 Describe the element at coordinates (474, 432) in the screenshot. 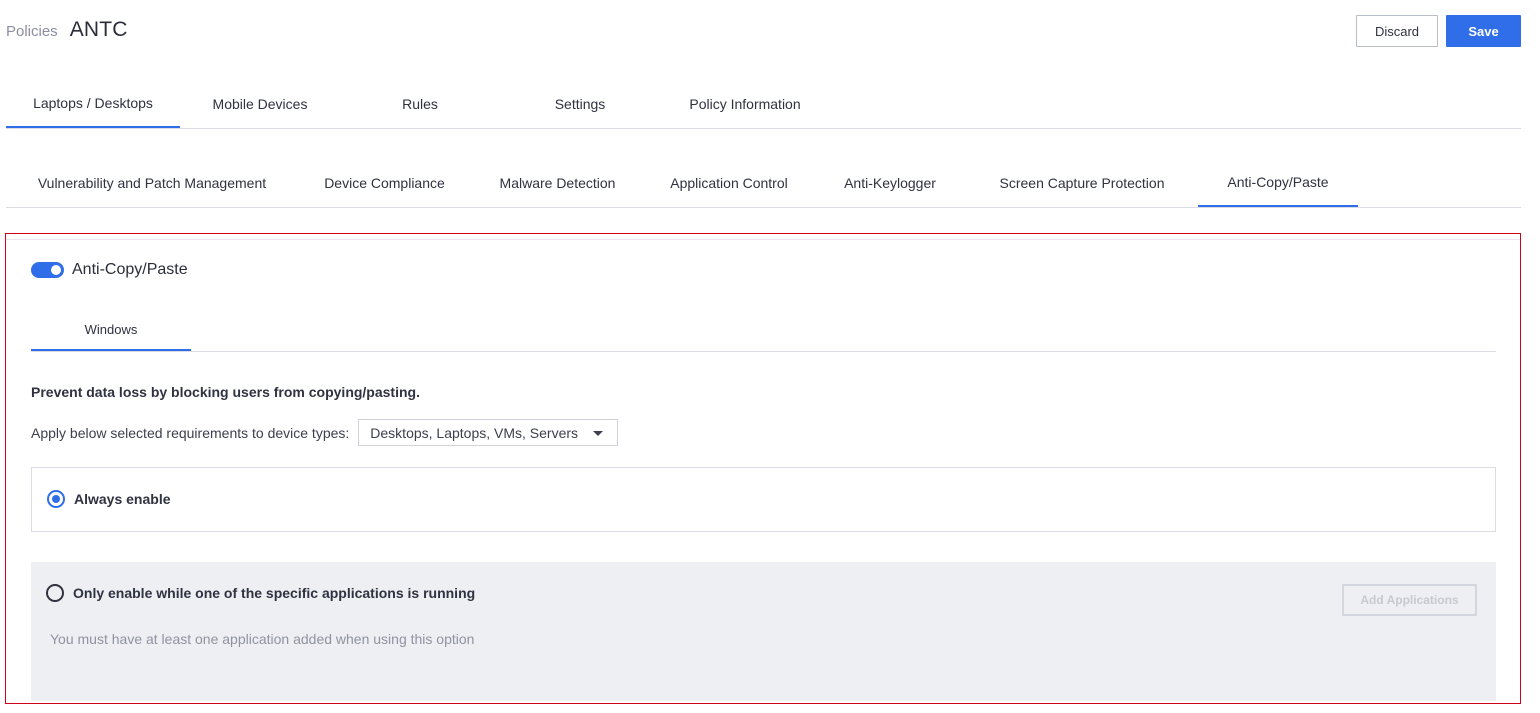

I see `device-types-value: Desktops, Laptops, VMs, Servers` at that location.